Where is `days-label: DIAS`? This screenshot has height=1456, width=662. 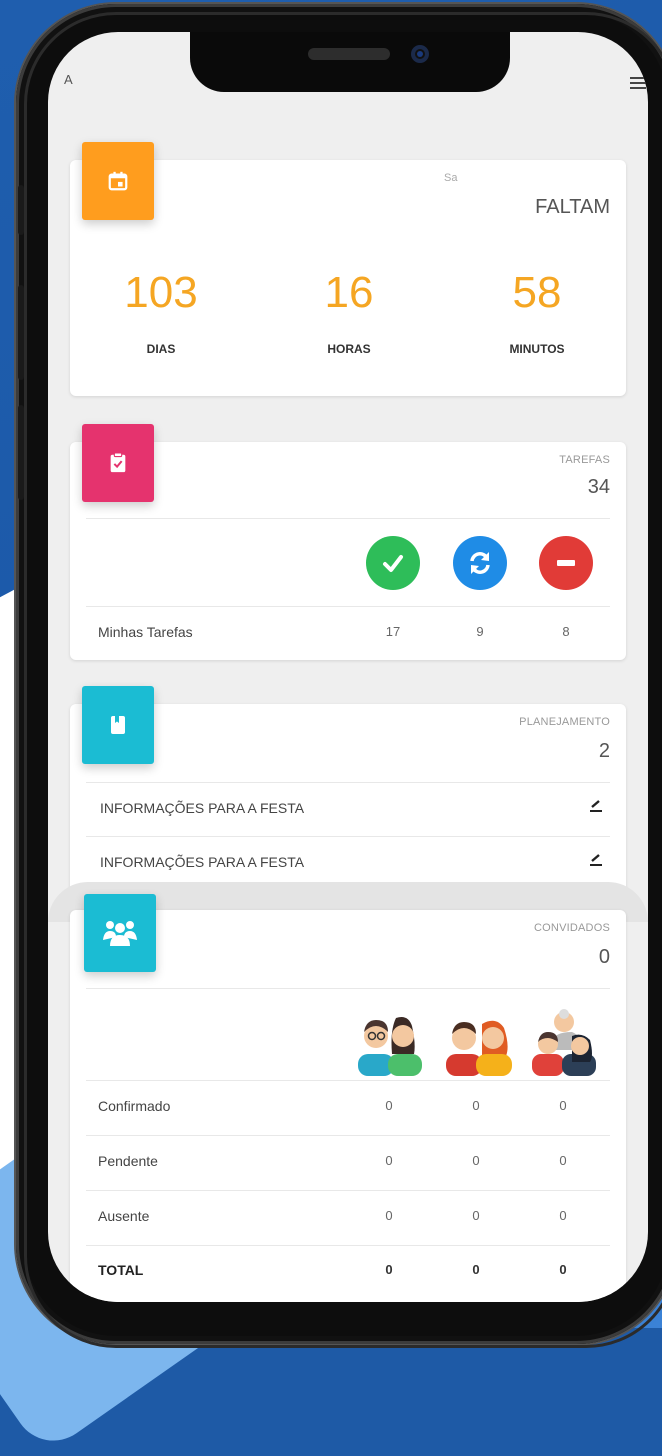
days-label: DIAS is located at coordinates (161, 349).